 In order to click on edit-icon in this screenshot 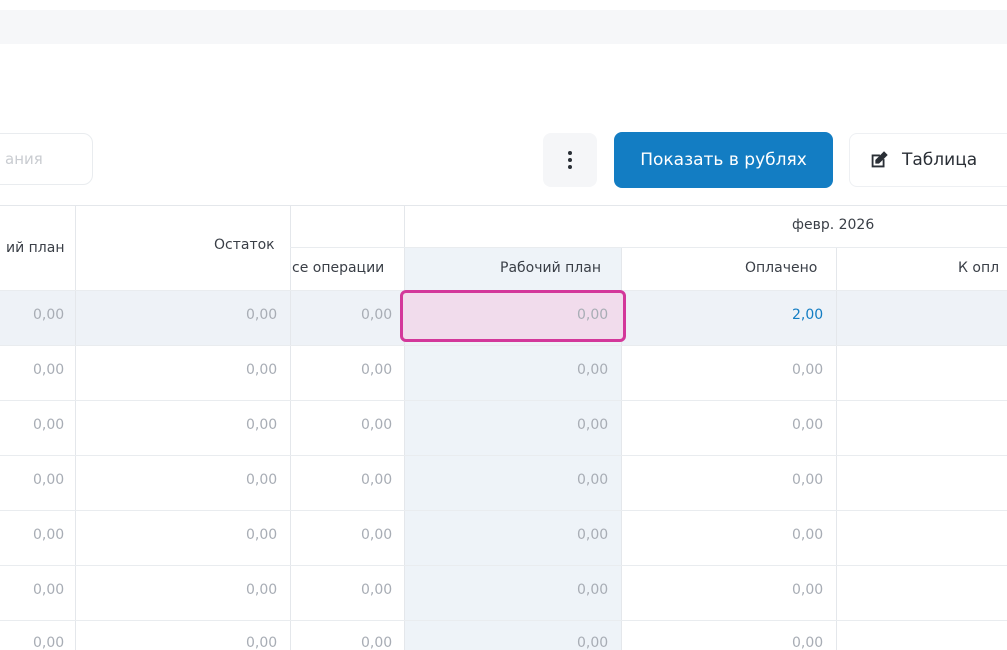, I will do `click(879, 159)`.